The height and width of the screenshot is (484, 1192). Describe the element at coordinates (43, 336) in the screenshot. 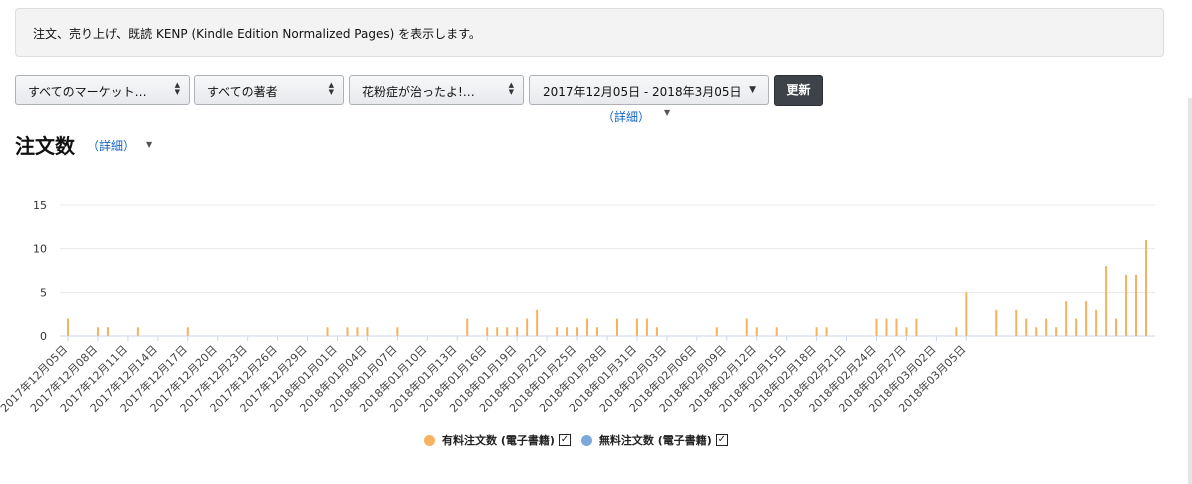

I see `y-tick-label: 0` at that location.